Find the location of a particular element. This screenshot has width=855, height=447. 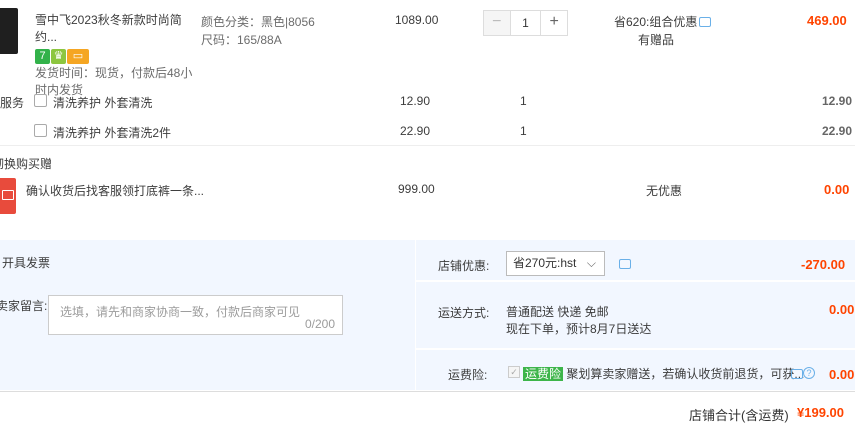

footer-divider is located at coordinates (427, 391).